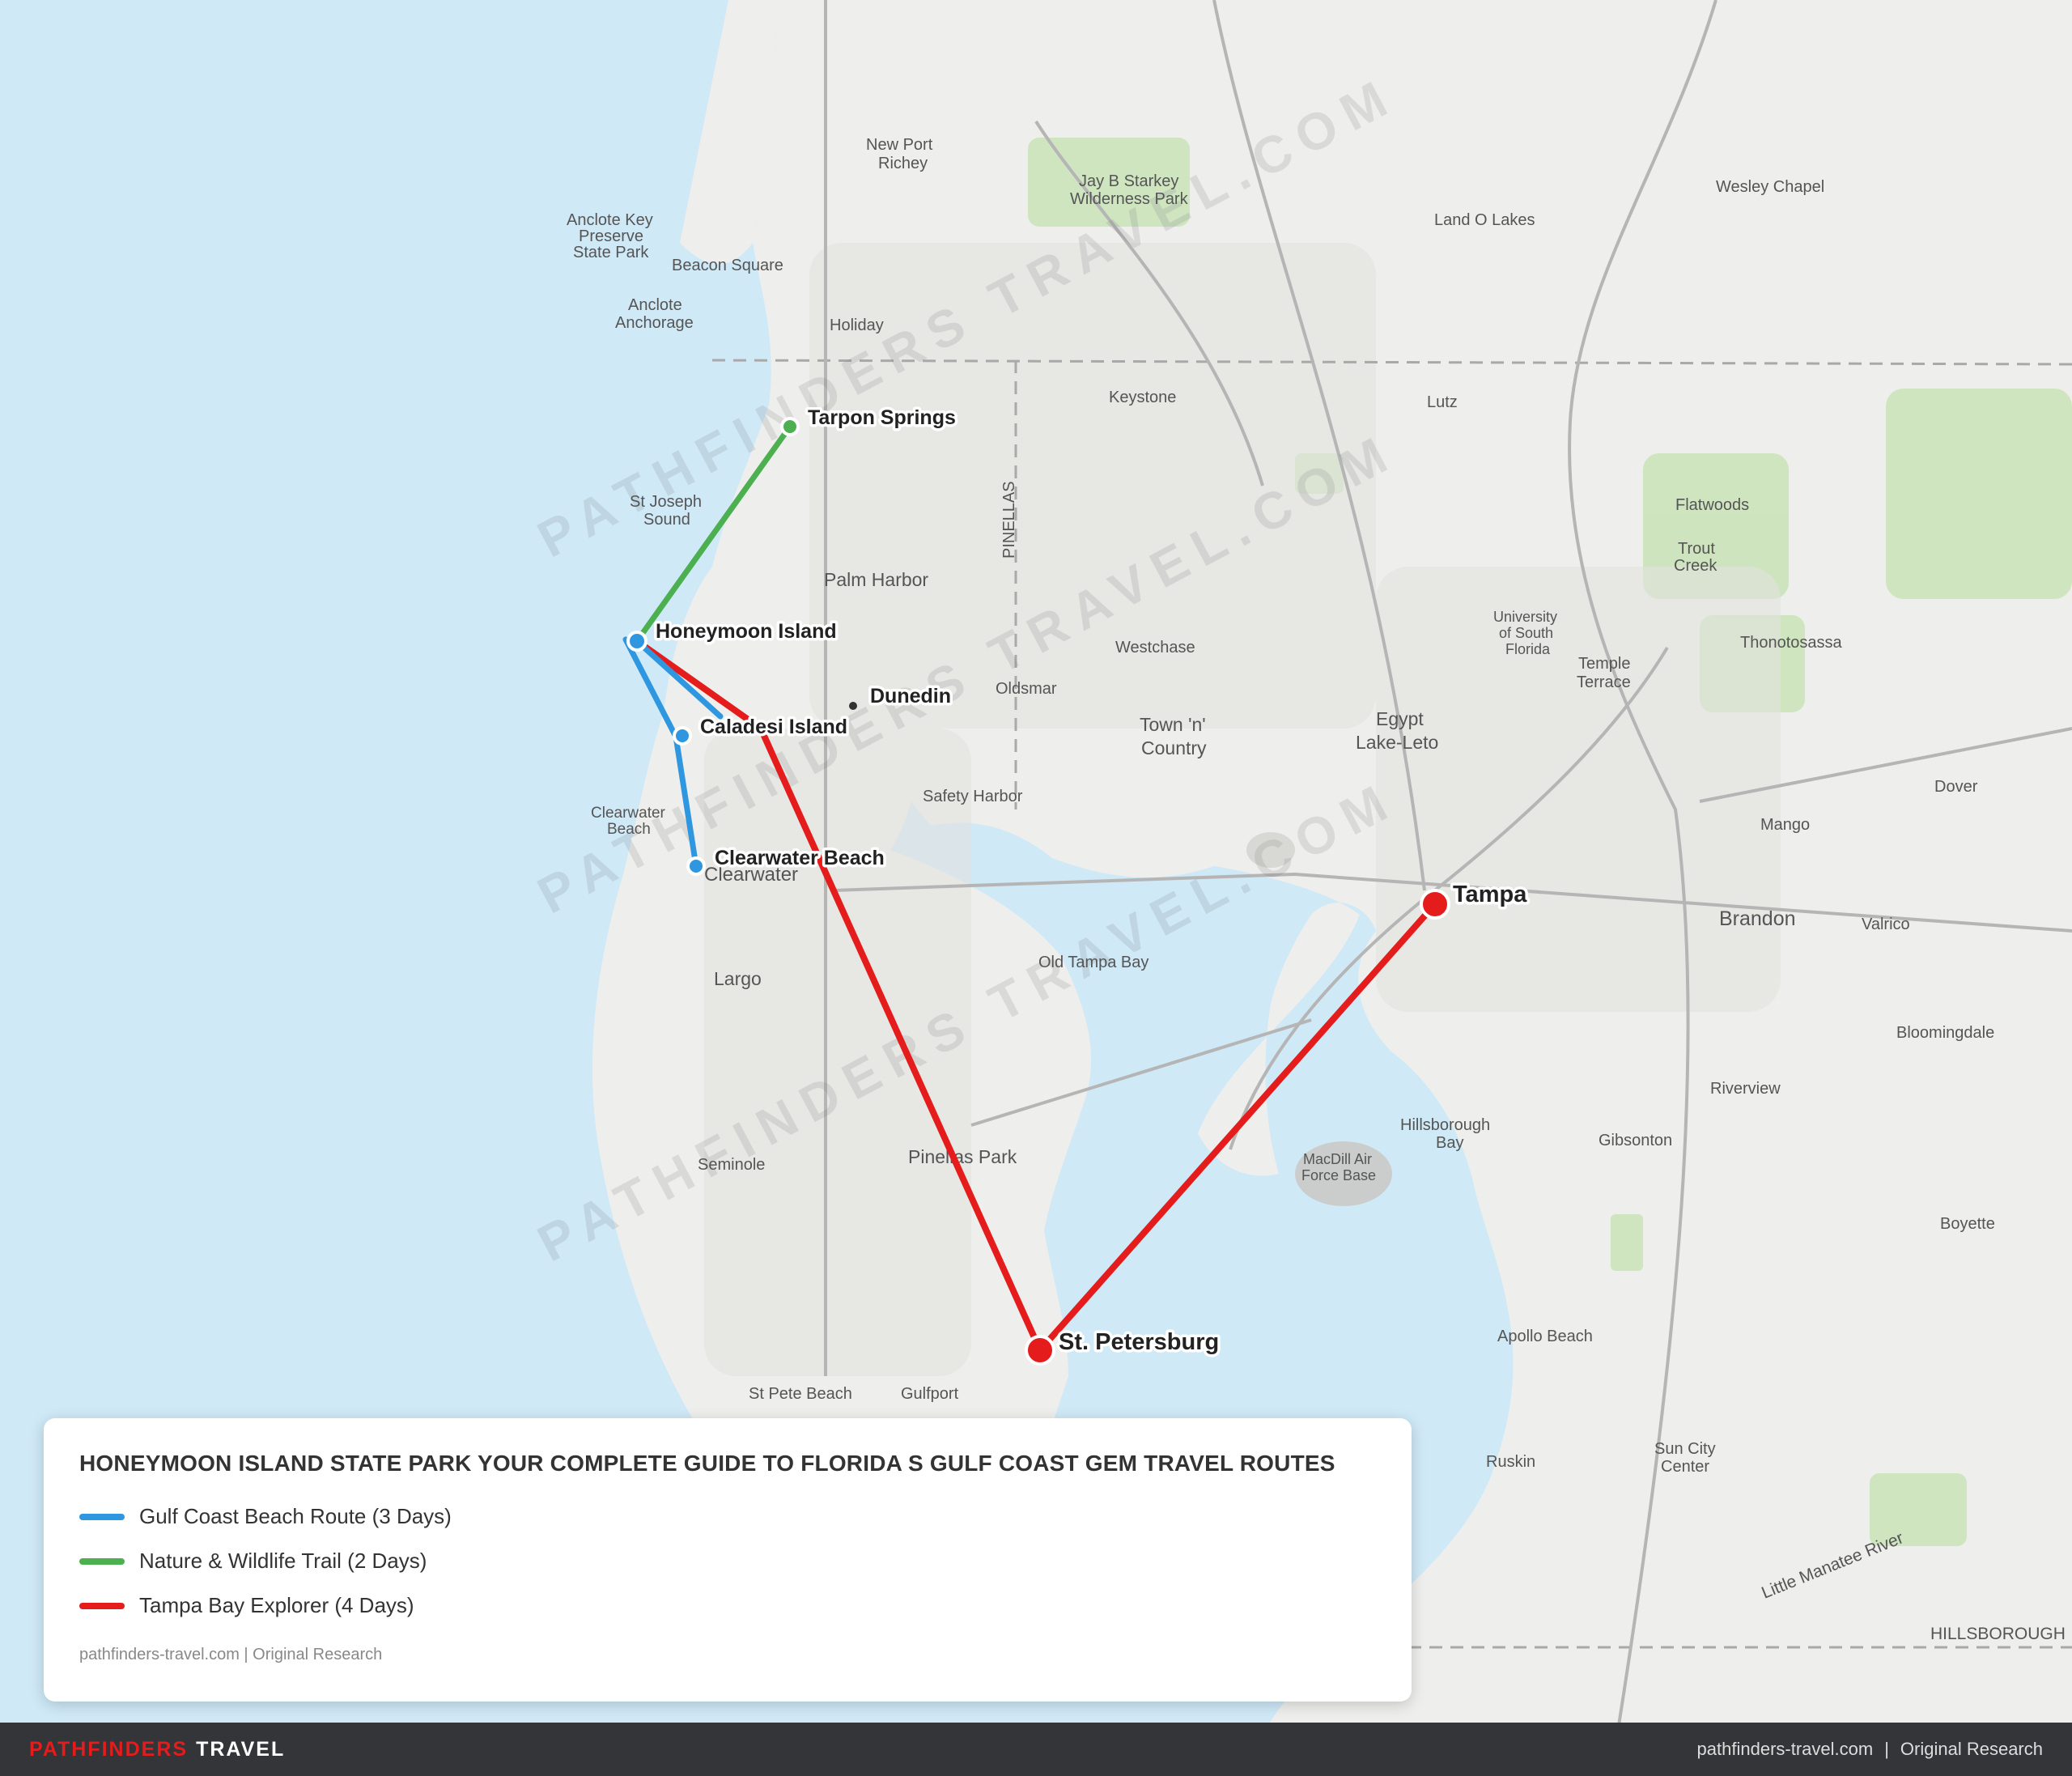  Describe the element at coordinates (629, 829) in the screenshot. I see `label-clearwater-beach-town: Beach` at that location.